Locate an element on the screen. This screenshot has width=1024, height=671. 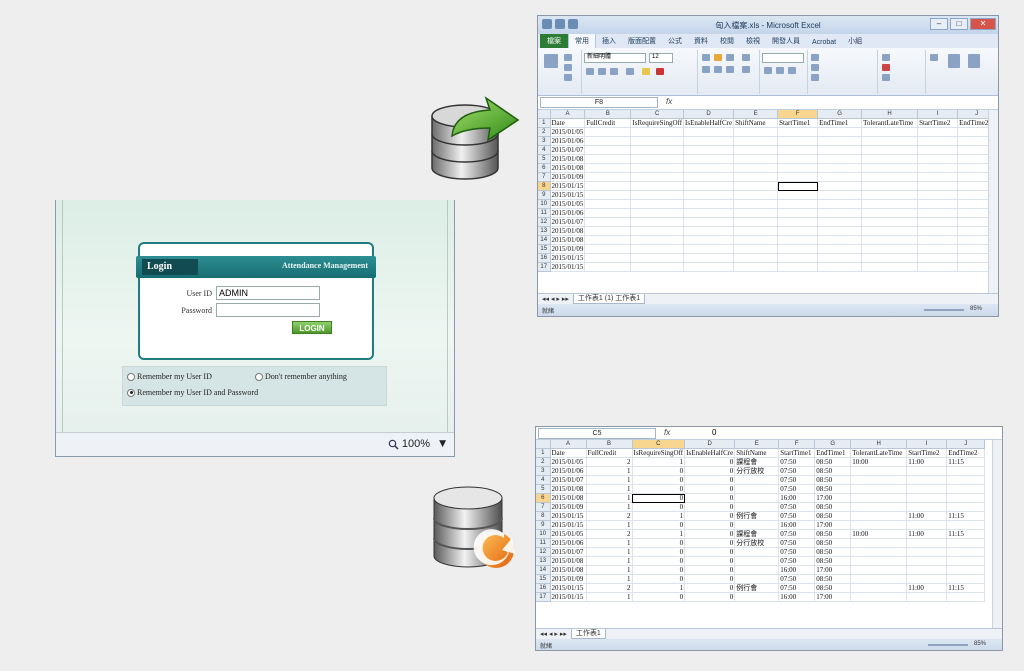
column-header: G is located at coordinates (840, 114).